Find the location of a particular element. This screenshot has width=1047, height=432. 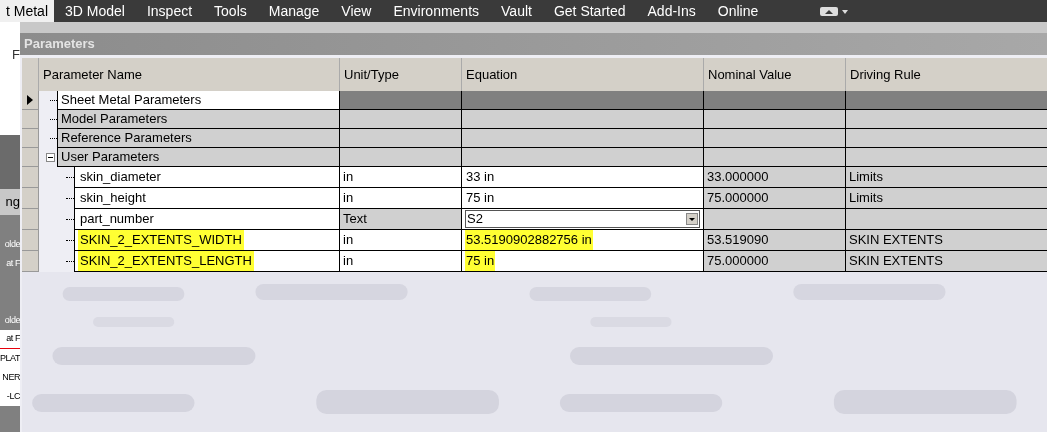

ribbon-tab: Tools is located at coordinates (230, 11).